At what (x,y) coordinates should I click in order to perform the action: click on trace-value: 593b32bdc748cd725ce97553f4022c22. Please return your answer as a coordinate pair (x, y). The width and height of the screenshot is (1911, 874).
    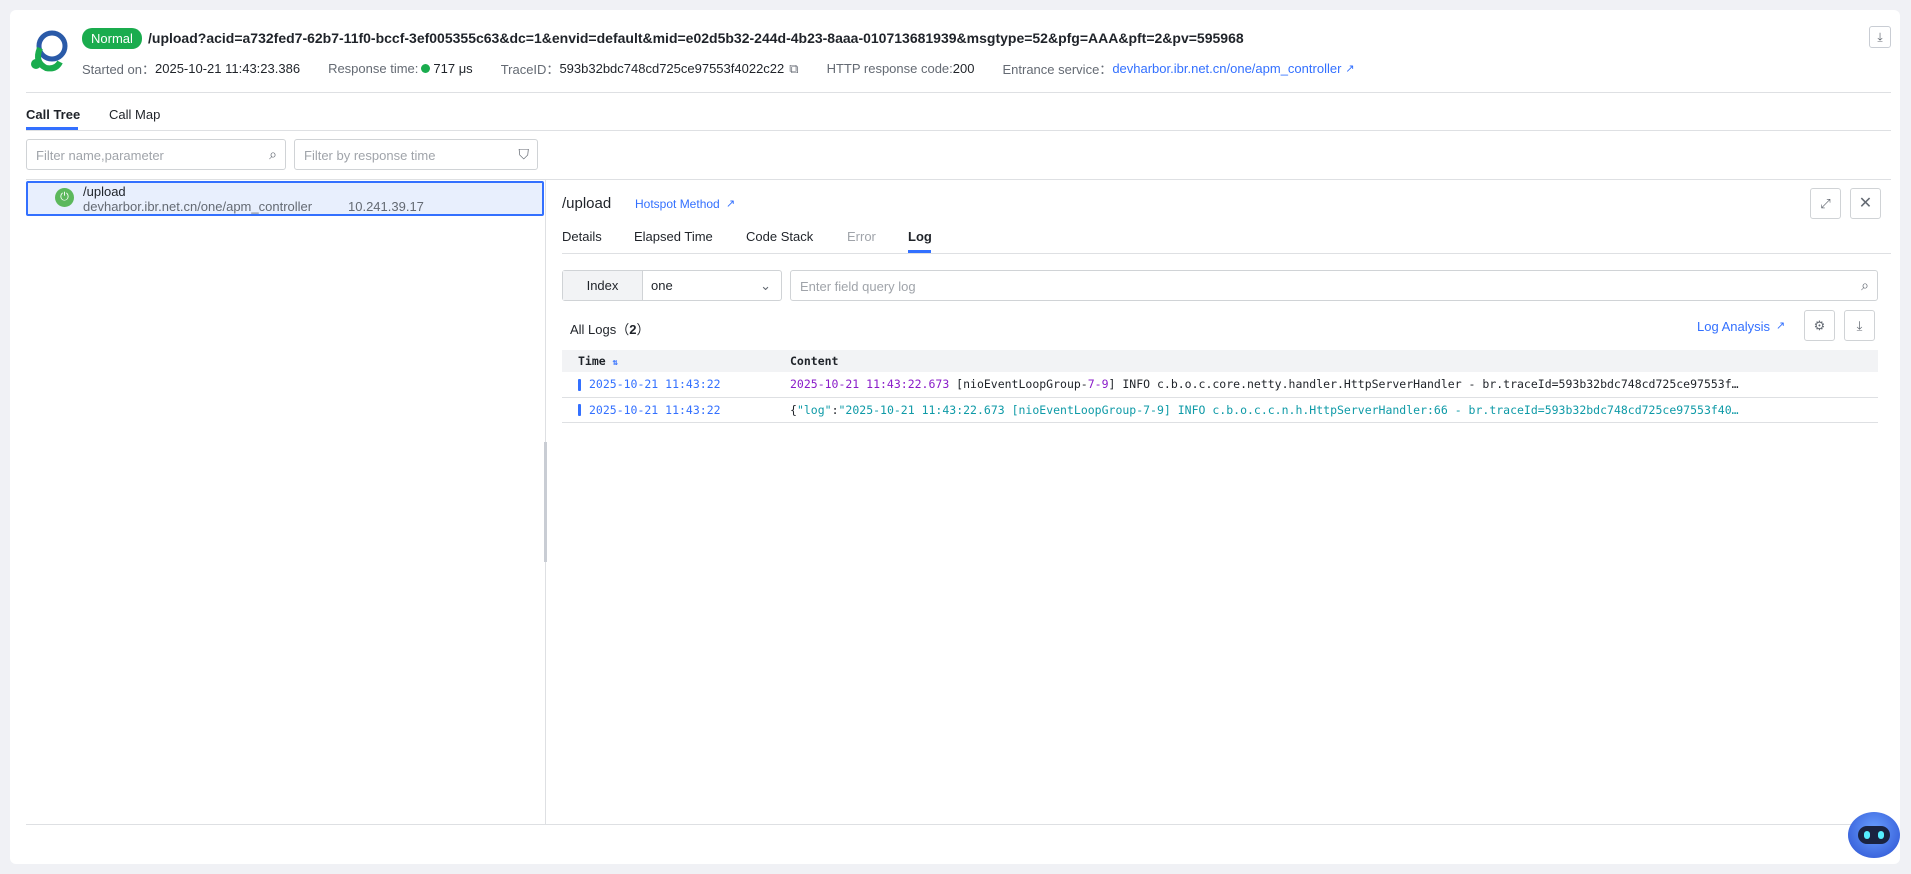
    Looking at the image, I should click on (672, 68).